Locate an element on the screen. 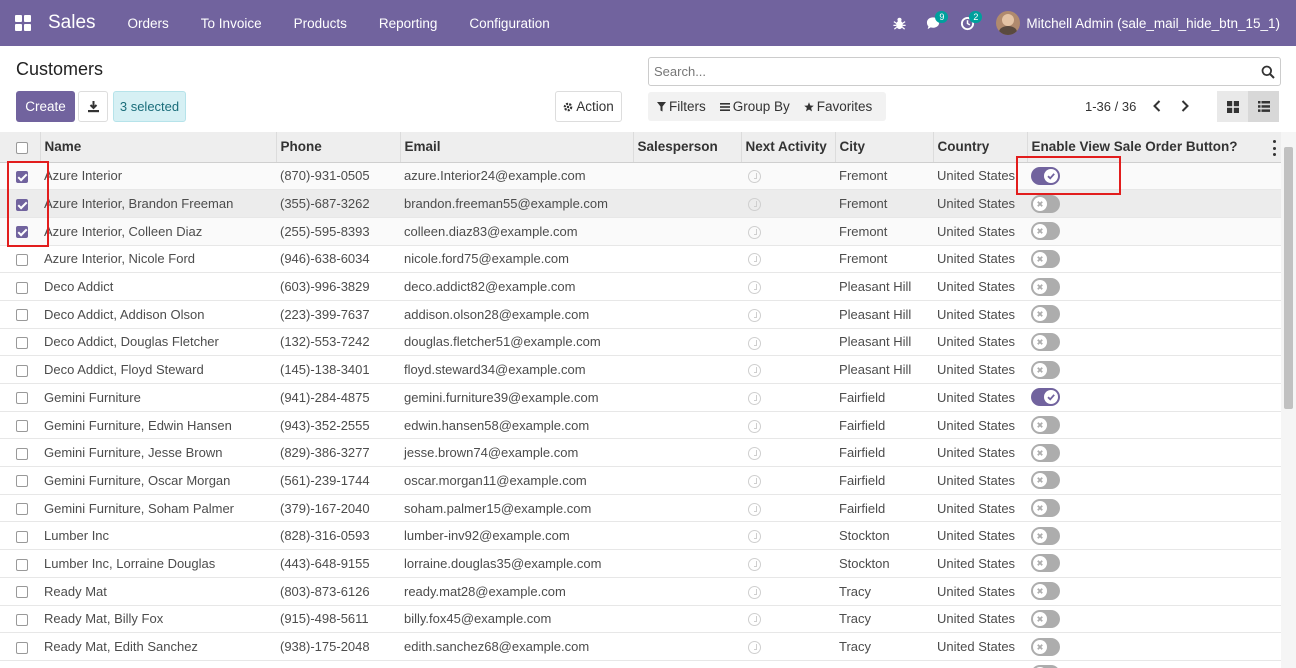 The height and width of the screenshot is (668, 1296). list-view-icon is located at coordinates (1263, 106).